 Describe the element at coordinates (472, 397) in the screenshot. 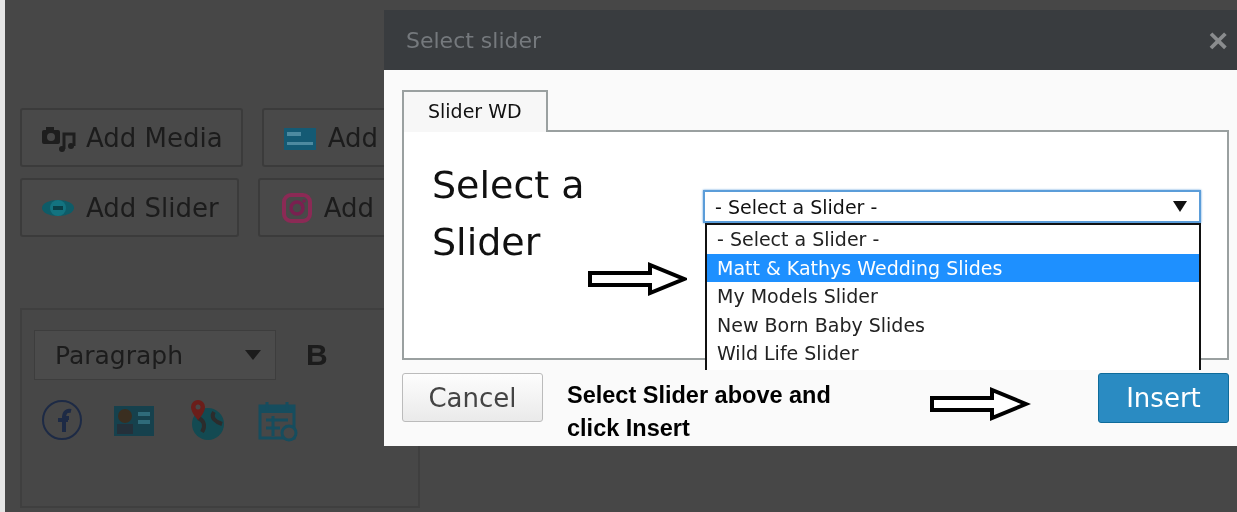

I see `cancel-button: Cancel` at that location.